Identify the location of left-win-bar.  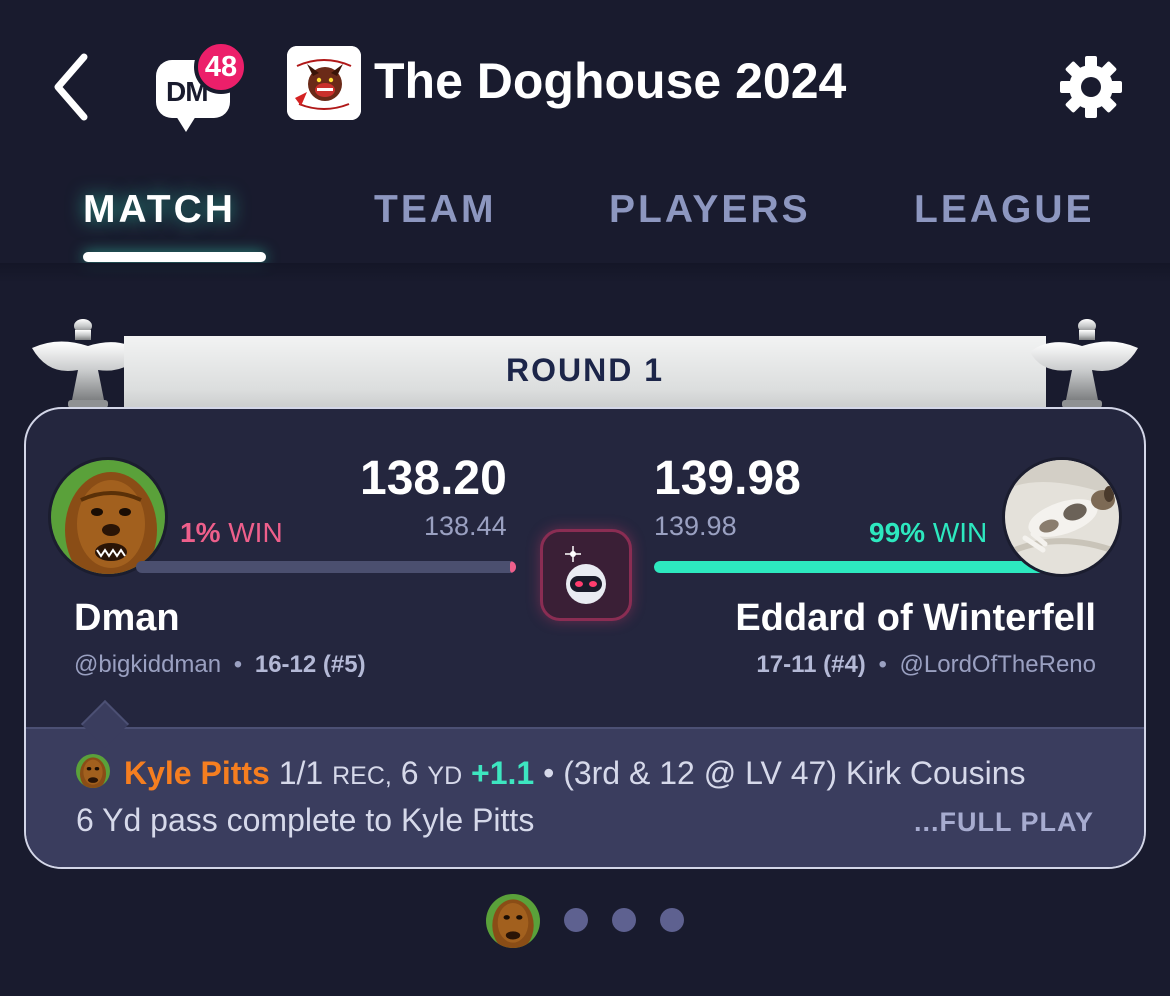
(326, 567).